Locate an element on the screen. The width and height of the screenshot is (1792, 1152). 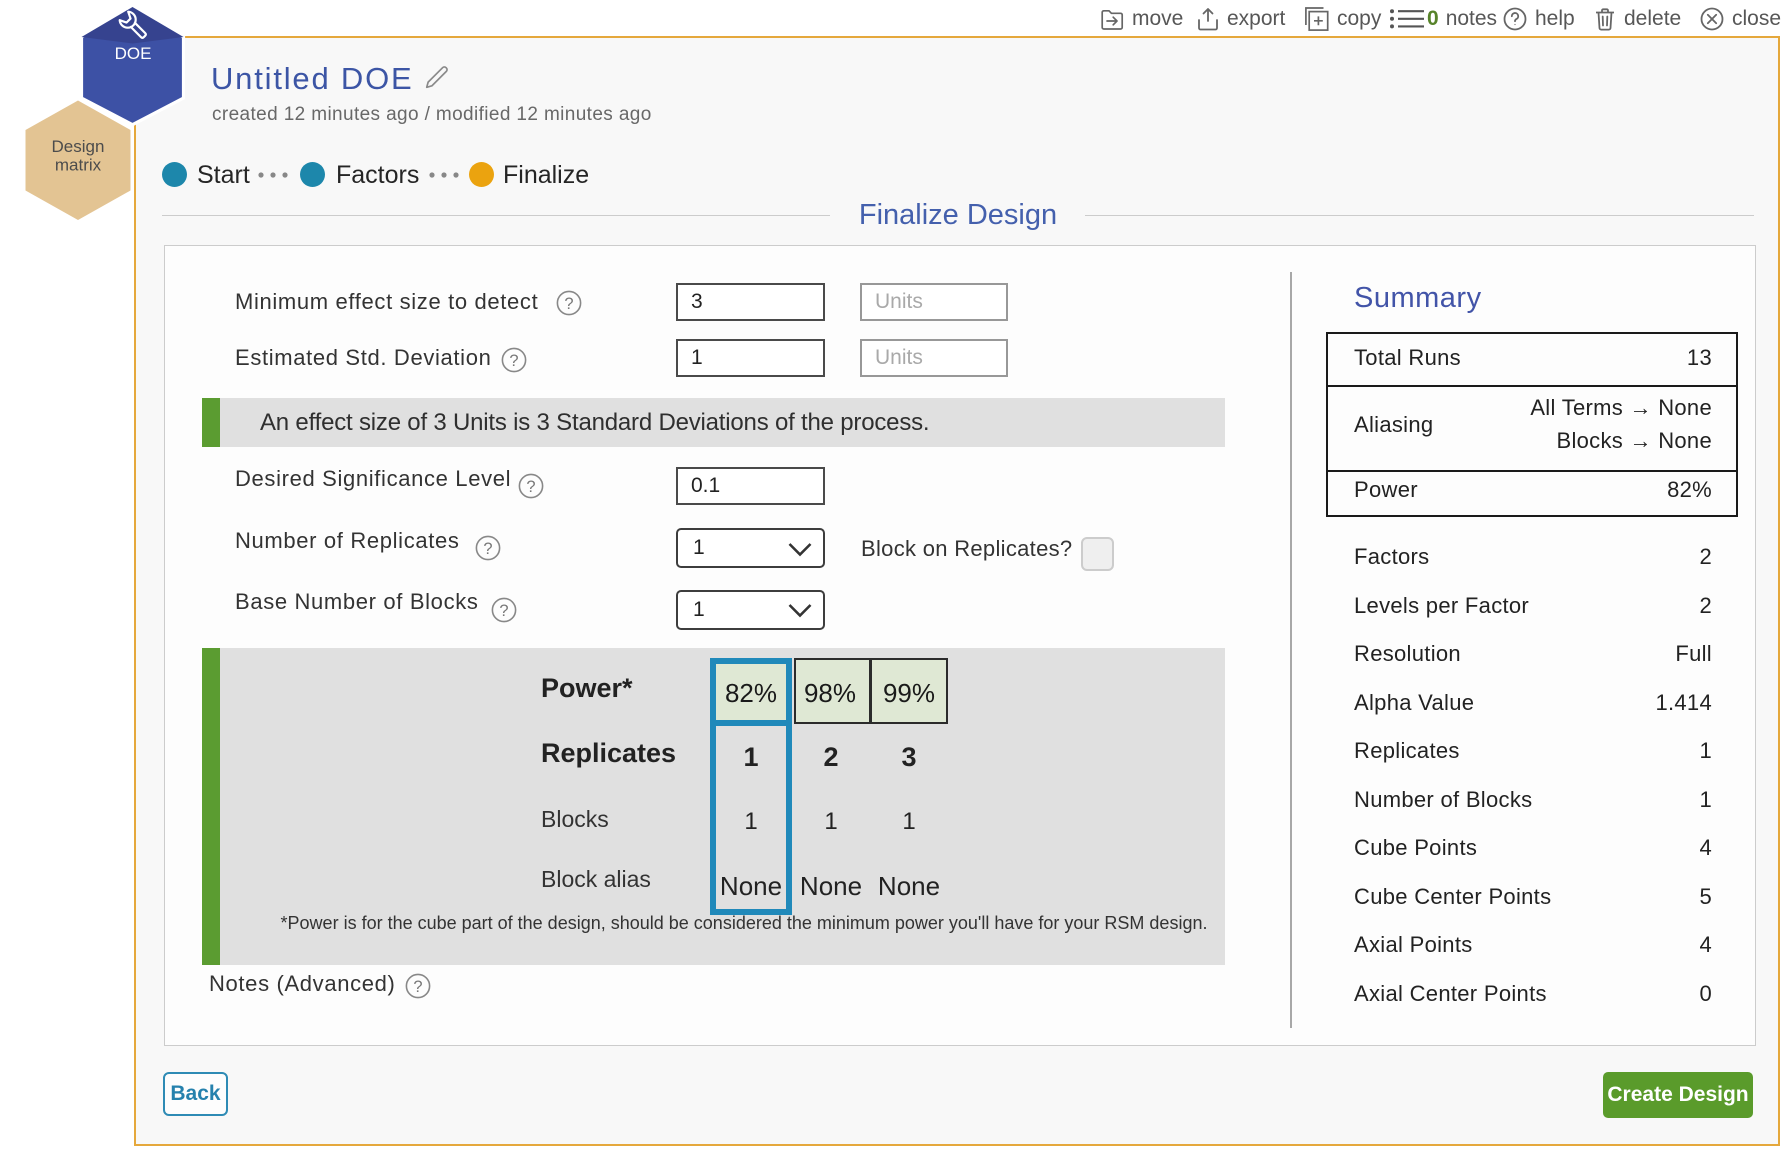
svg-text: matrix is located at coordinates (78, 165).